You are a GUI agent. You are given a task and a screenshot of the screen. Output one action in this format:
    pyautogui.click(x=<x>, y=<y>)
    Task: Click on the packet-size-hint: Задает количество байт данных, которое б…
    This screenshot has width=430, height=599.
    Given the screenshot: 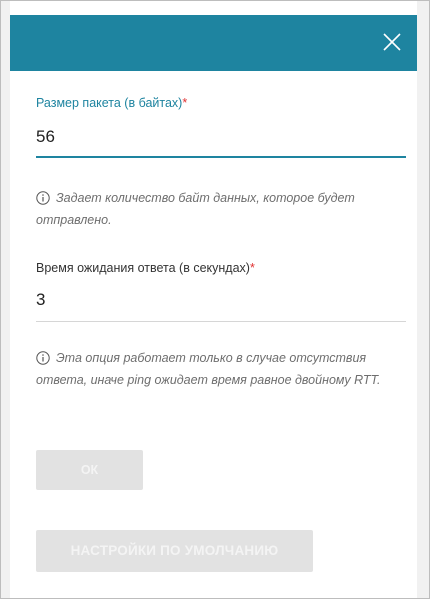 What is the action you would take?
    pyautogui.click(x=208, y=209)
    